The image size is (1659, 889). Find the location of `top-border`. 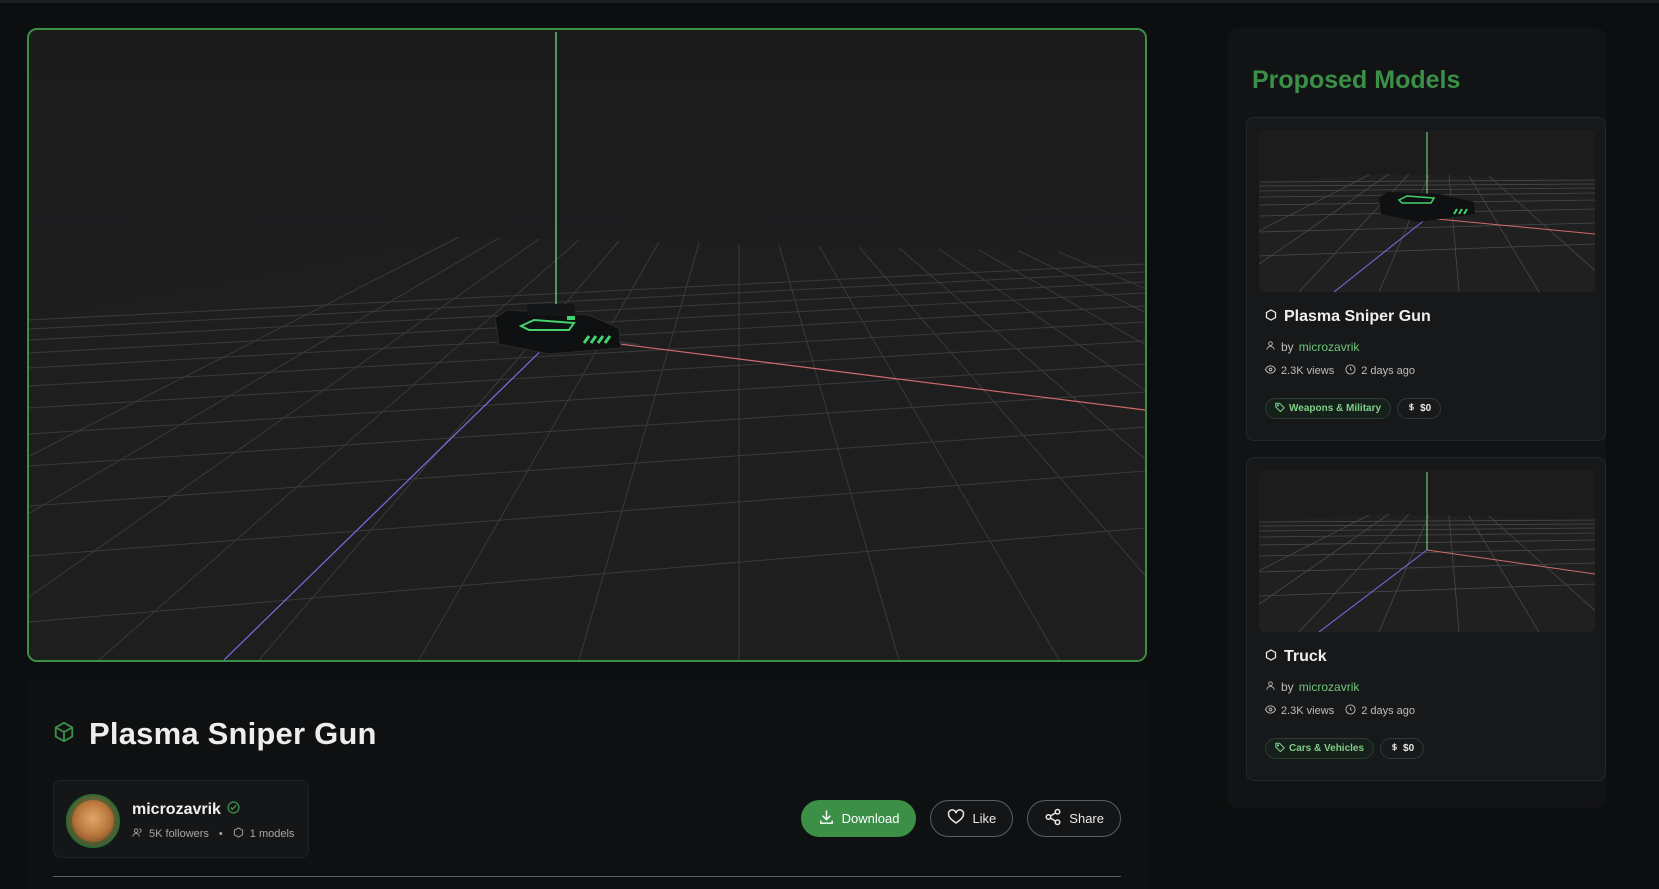

top-border is located at coordinates (829, 1).